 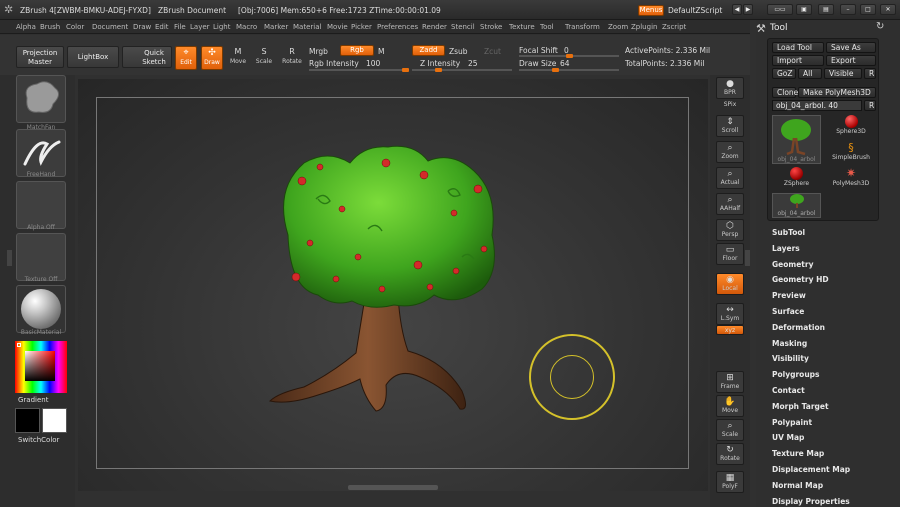 What do you see at coordinates (798, 47) in the screenshot?
I see `load-tool-button: Load Tool` at bounding box center [798, 47].